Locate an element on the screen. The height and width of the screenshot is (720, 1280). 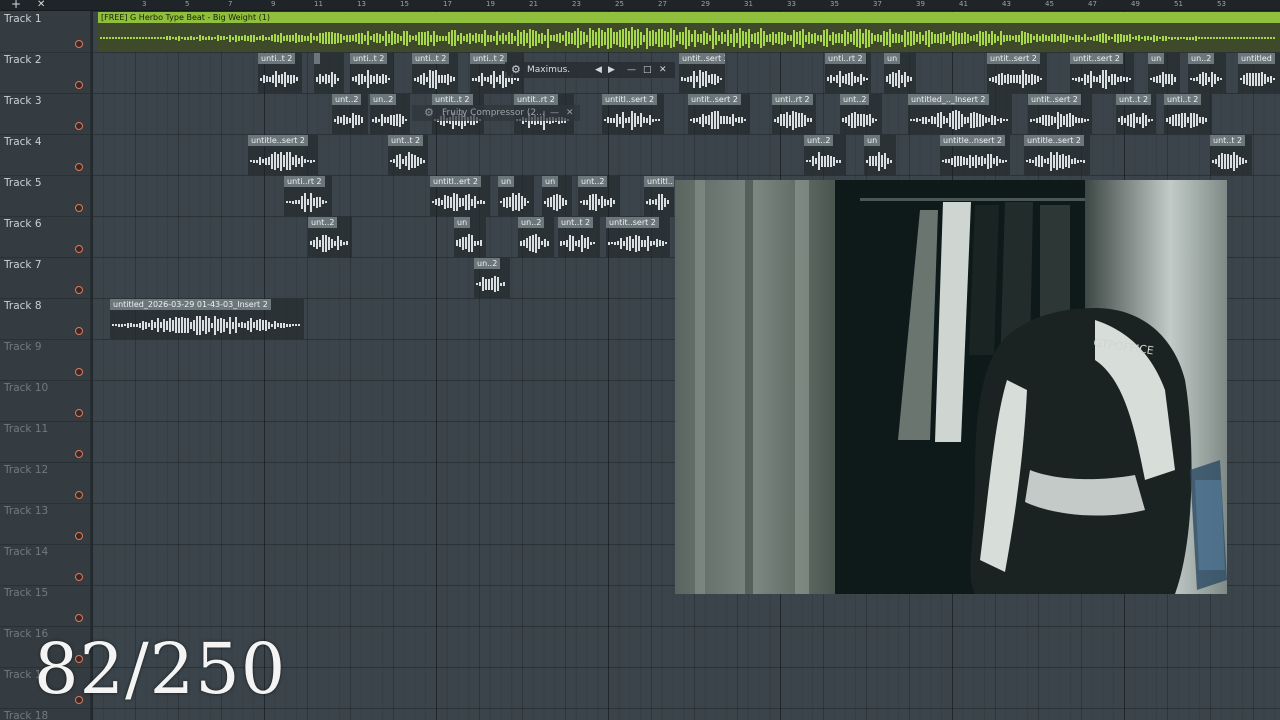
audio-clip: untitl..ert 2 is located at coordinates (460, 196).